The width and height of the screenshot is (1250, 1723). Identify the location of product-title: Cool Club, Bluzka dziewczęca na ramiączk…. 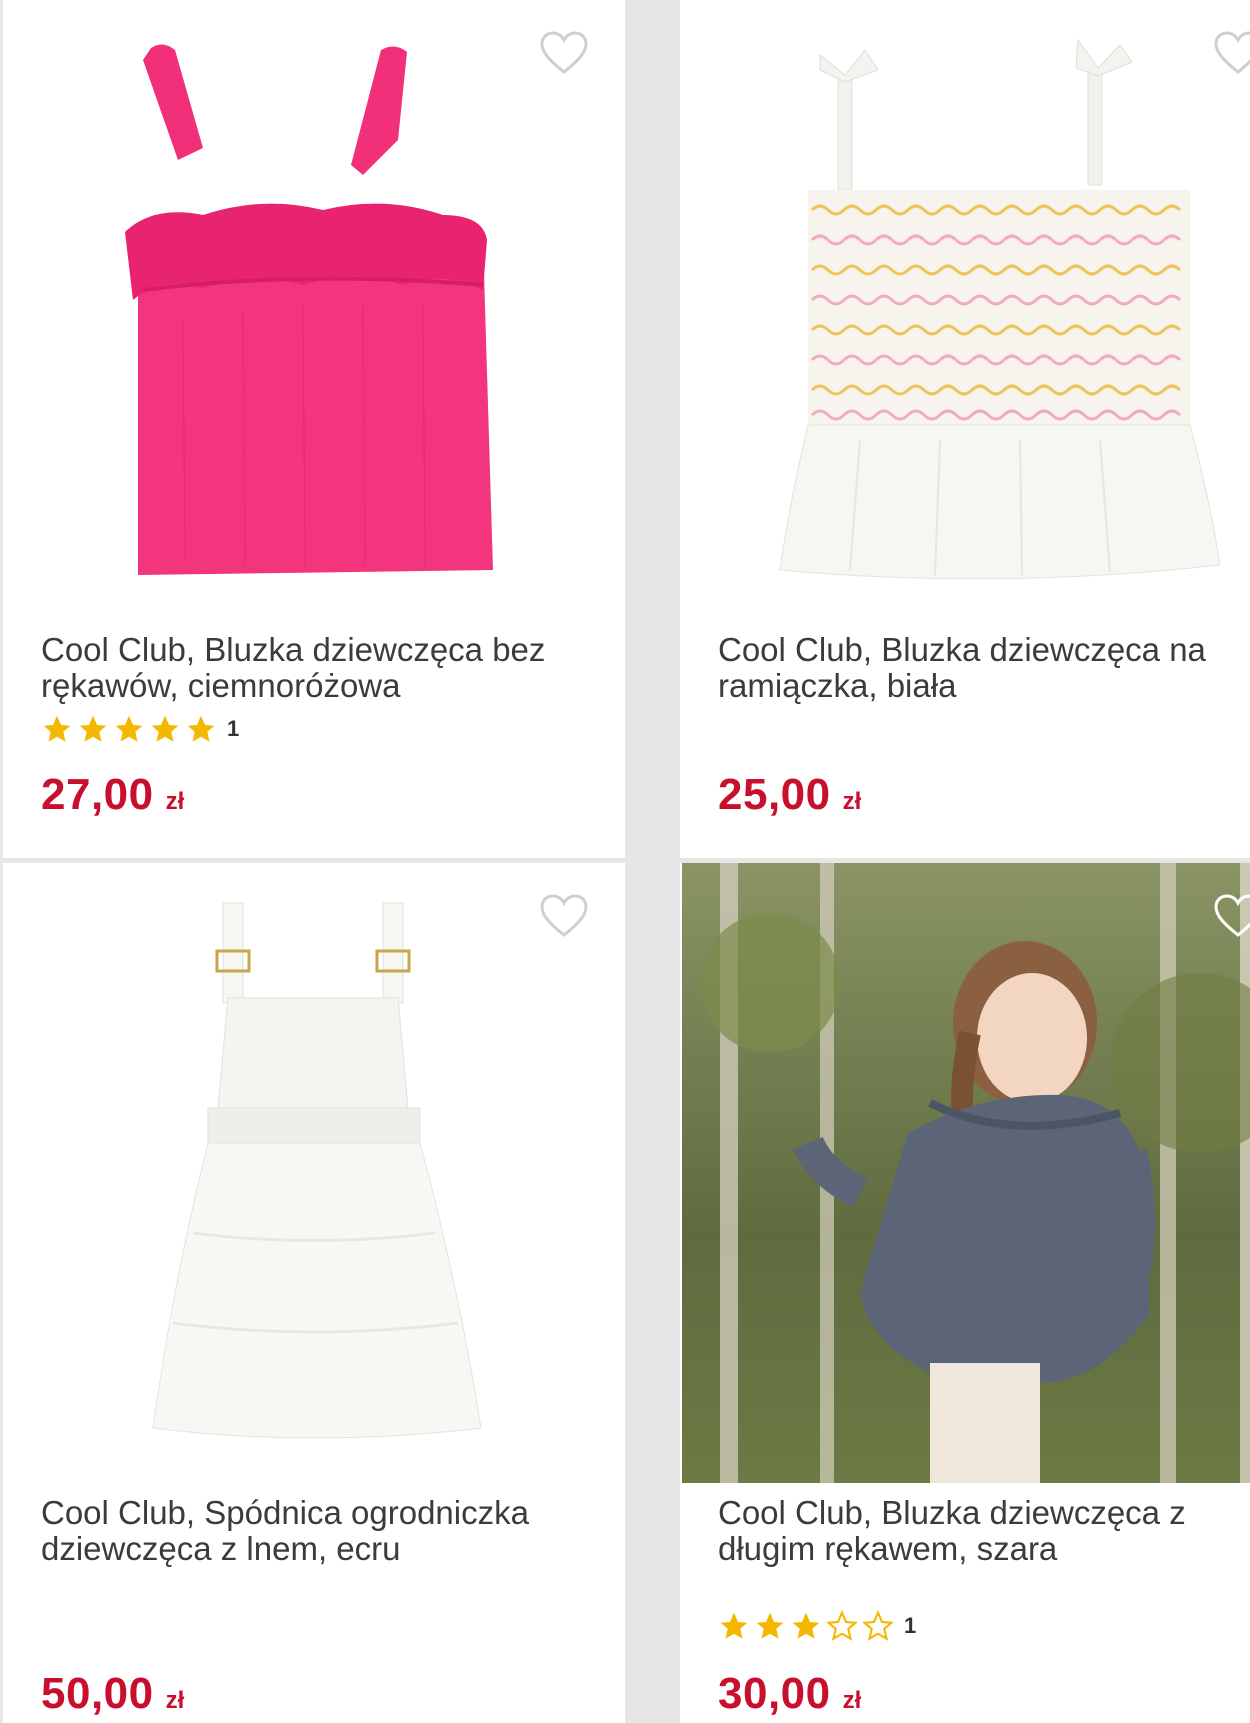
(984, 668).